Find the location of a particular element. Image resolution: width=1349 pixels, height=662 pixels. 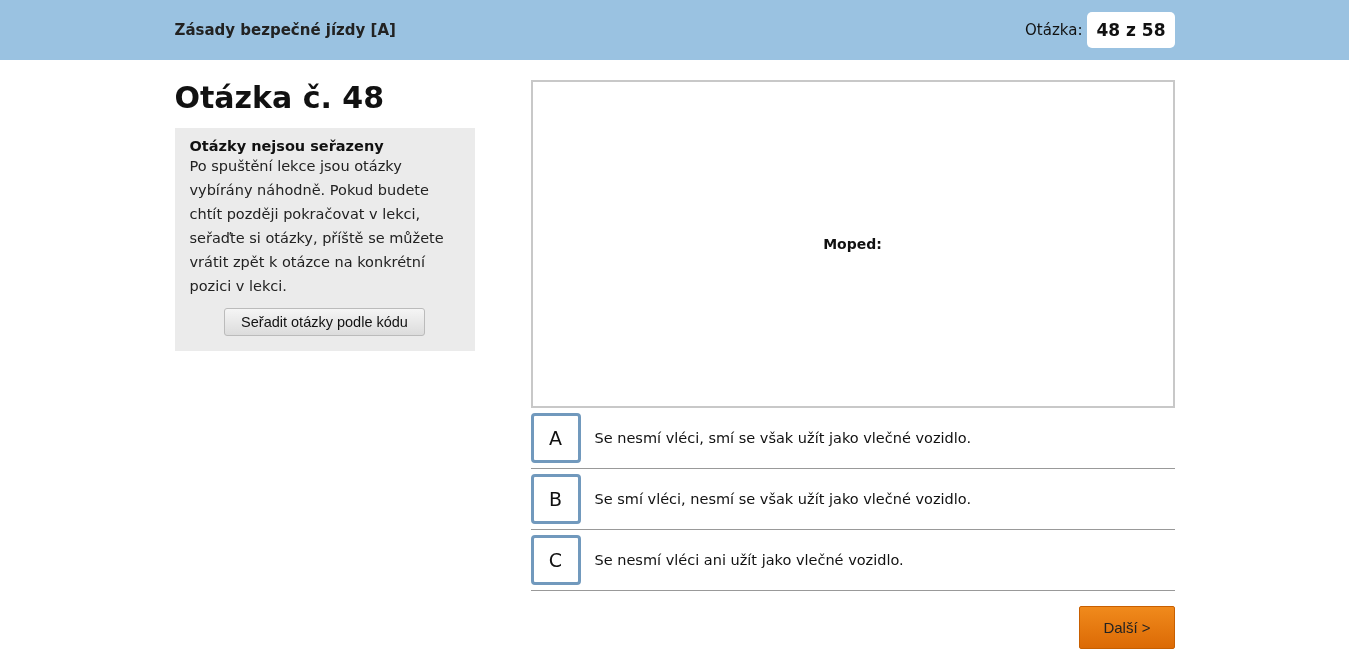

info-text: Po spuštění lekce jsou otázky vybírány náhodně. Pokud budete chtít později pokračovat v lekci, seřaďte si otázky, příště se můžete vrátit zpět k otázce na konkrétní pozici v lekci. is located at coordinates (317, 226).